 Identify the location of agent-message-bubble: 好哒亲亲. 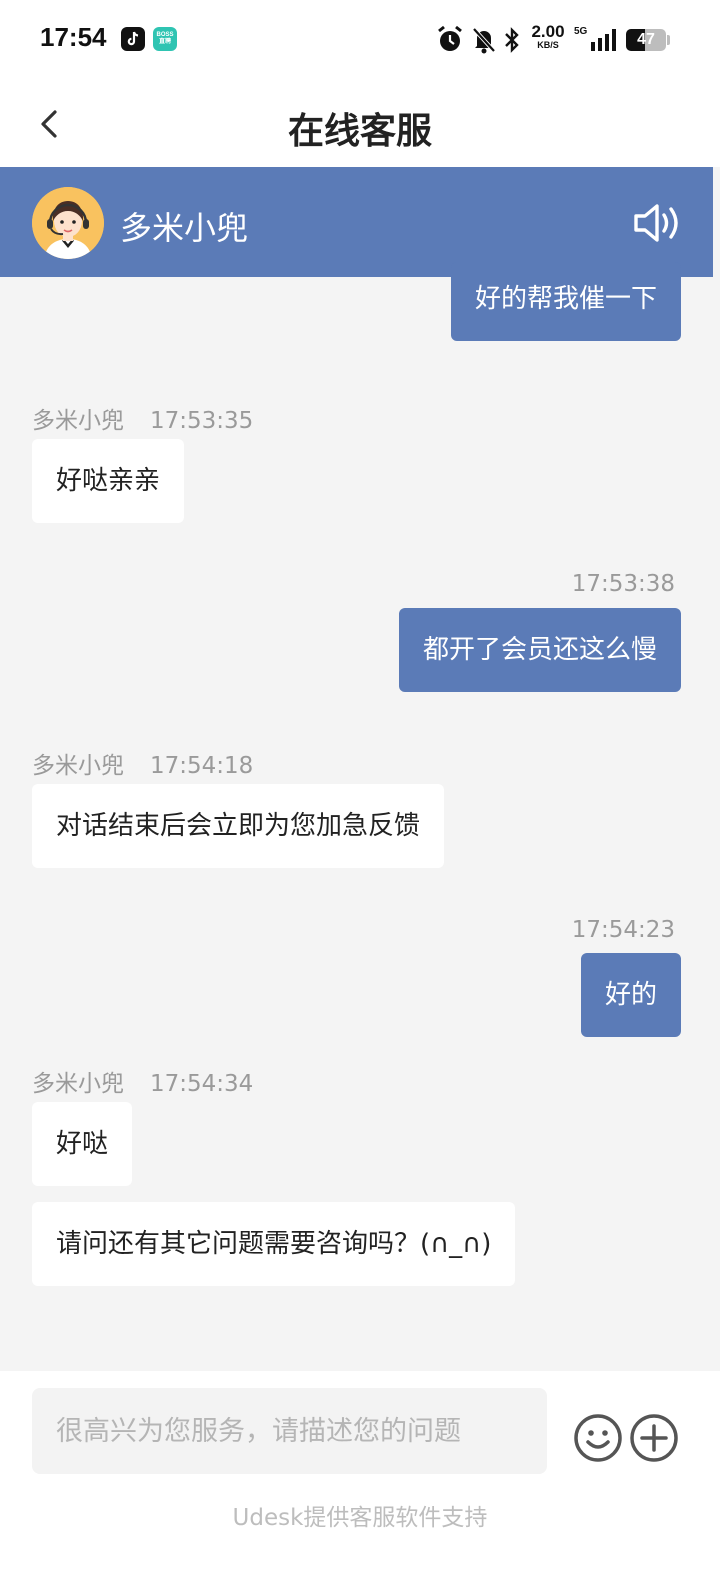
(108, 481).